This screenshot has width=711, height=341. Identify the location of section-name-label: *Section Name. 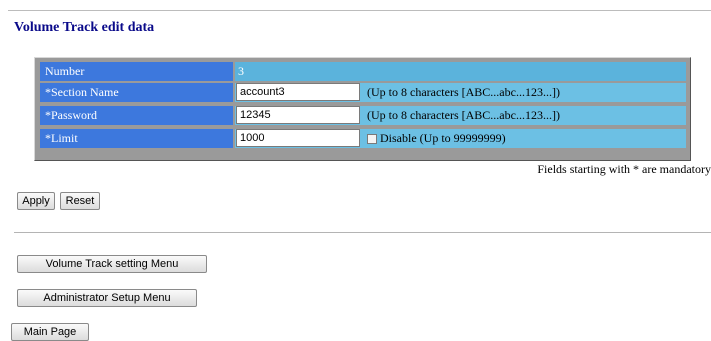
(136, 92).